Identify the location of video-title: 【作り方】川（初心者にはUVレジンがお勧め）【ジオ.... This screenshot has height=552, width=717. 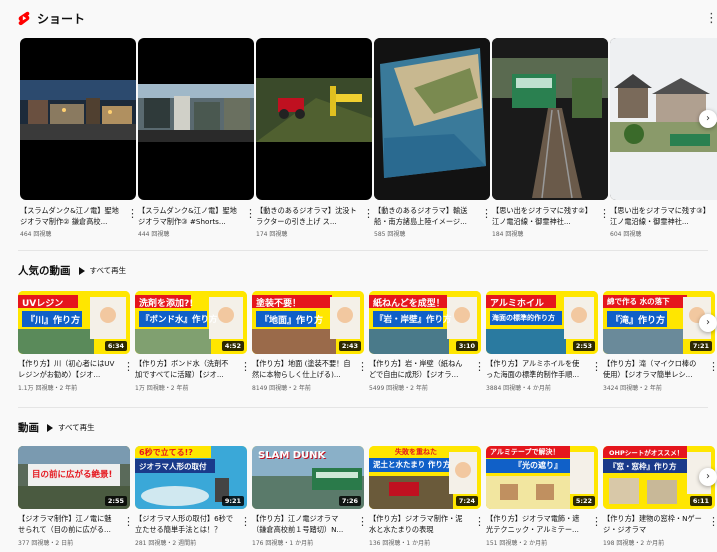
(68, 369).